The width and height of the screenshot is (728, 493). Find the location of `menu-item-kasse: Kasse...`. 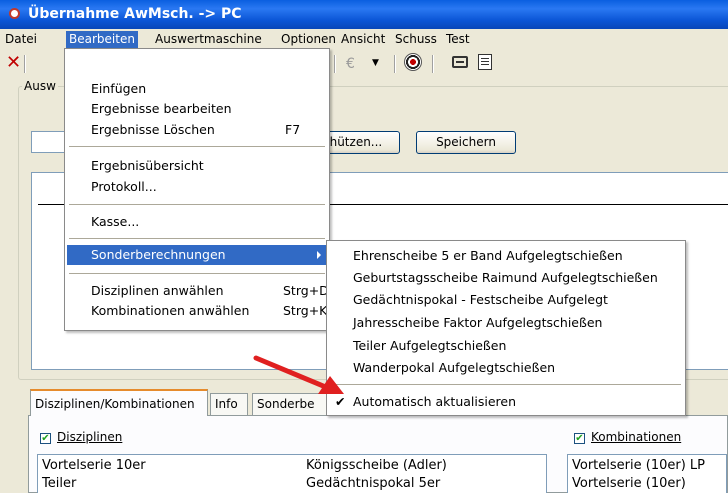

menu-item-kasse: Kasse... is located at coordinates (197, 222).